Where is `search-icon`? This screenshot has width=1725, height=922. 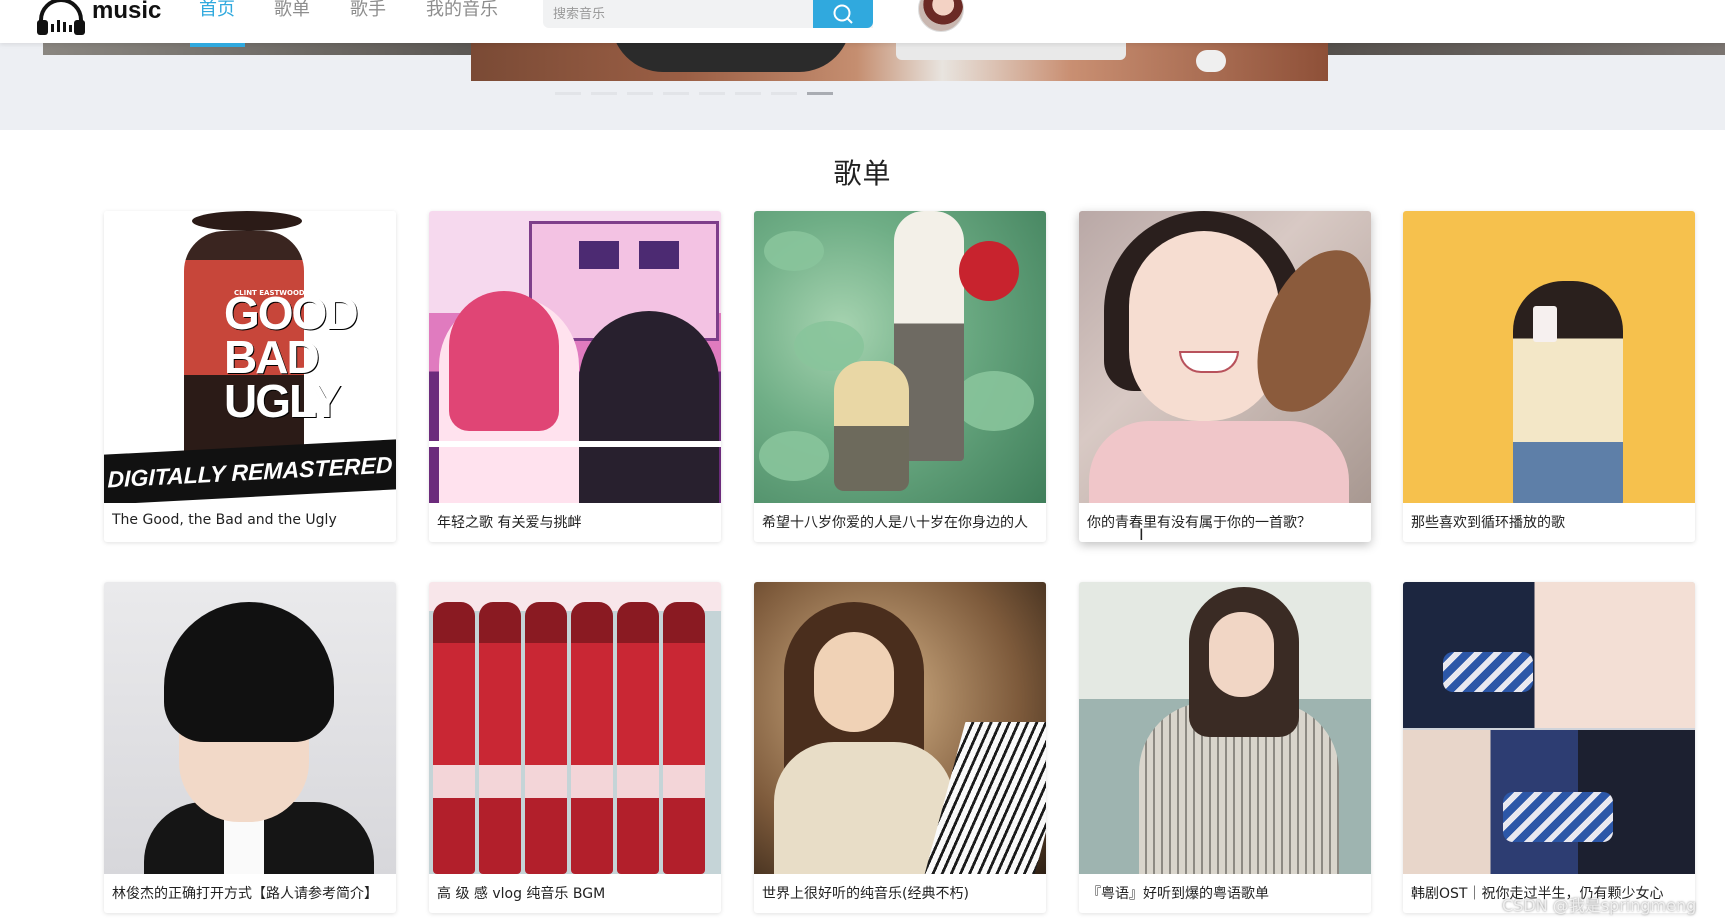
search-icon is located at coordinates (843, 14).